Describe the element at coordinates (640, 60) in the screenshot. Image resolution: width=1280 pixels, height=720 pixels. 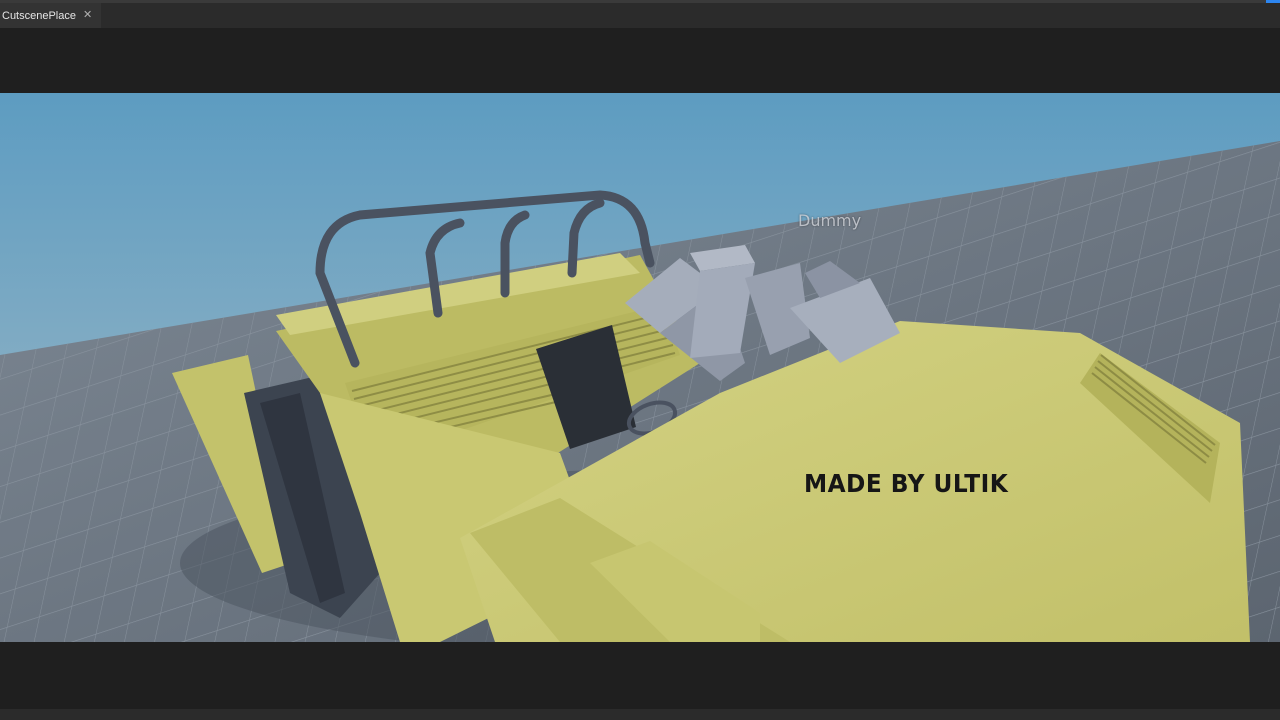
I see `letterbox-top` at that location.